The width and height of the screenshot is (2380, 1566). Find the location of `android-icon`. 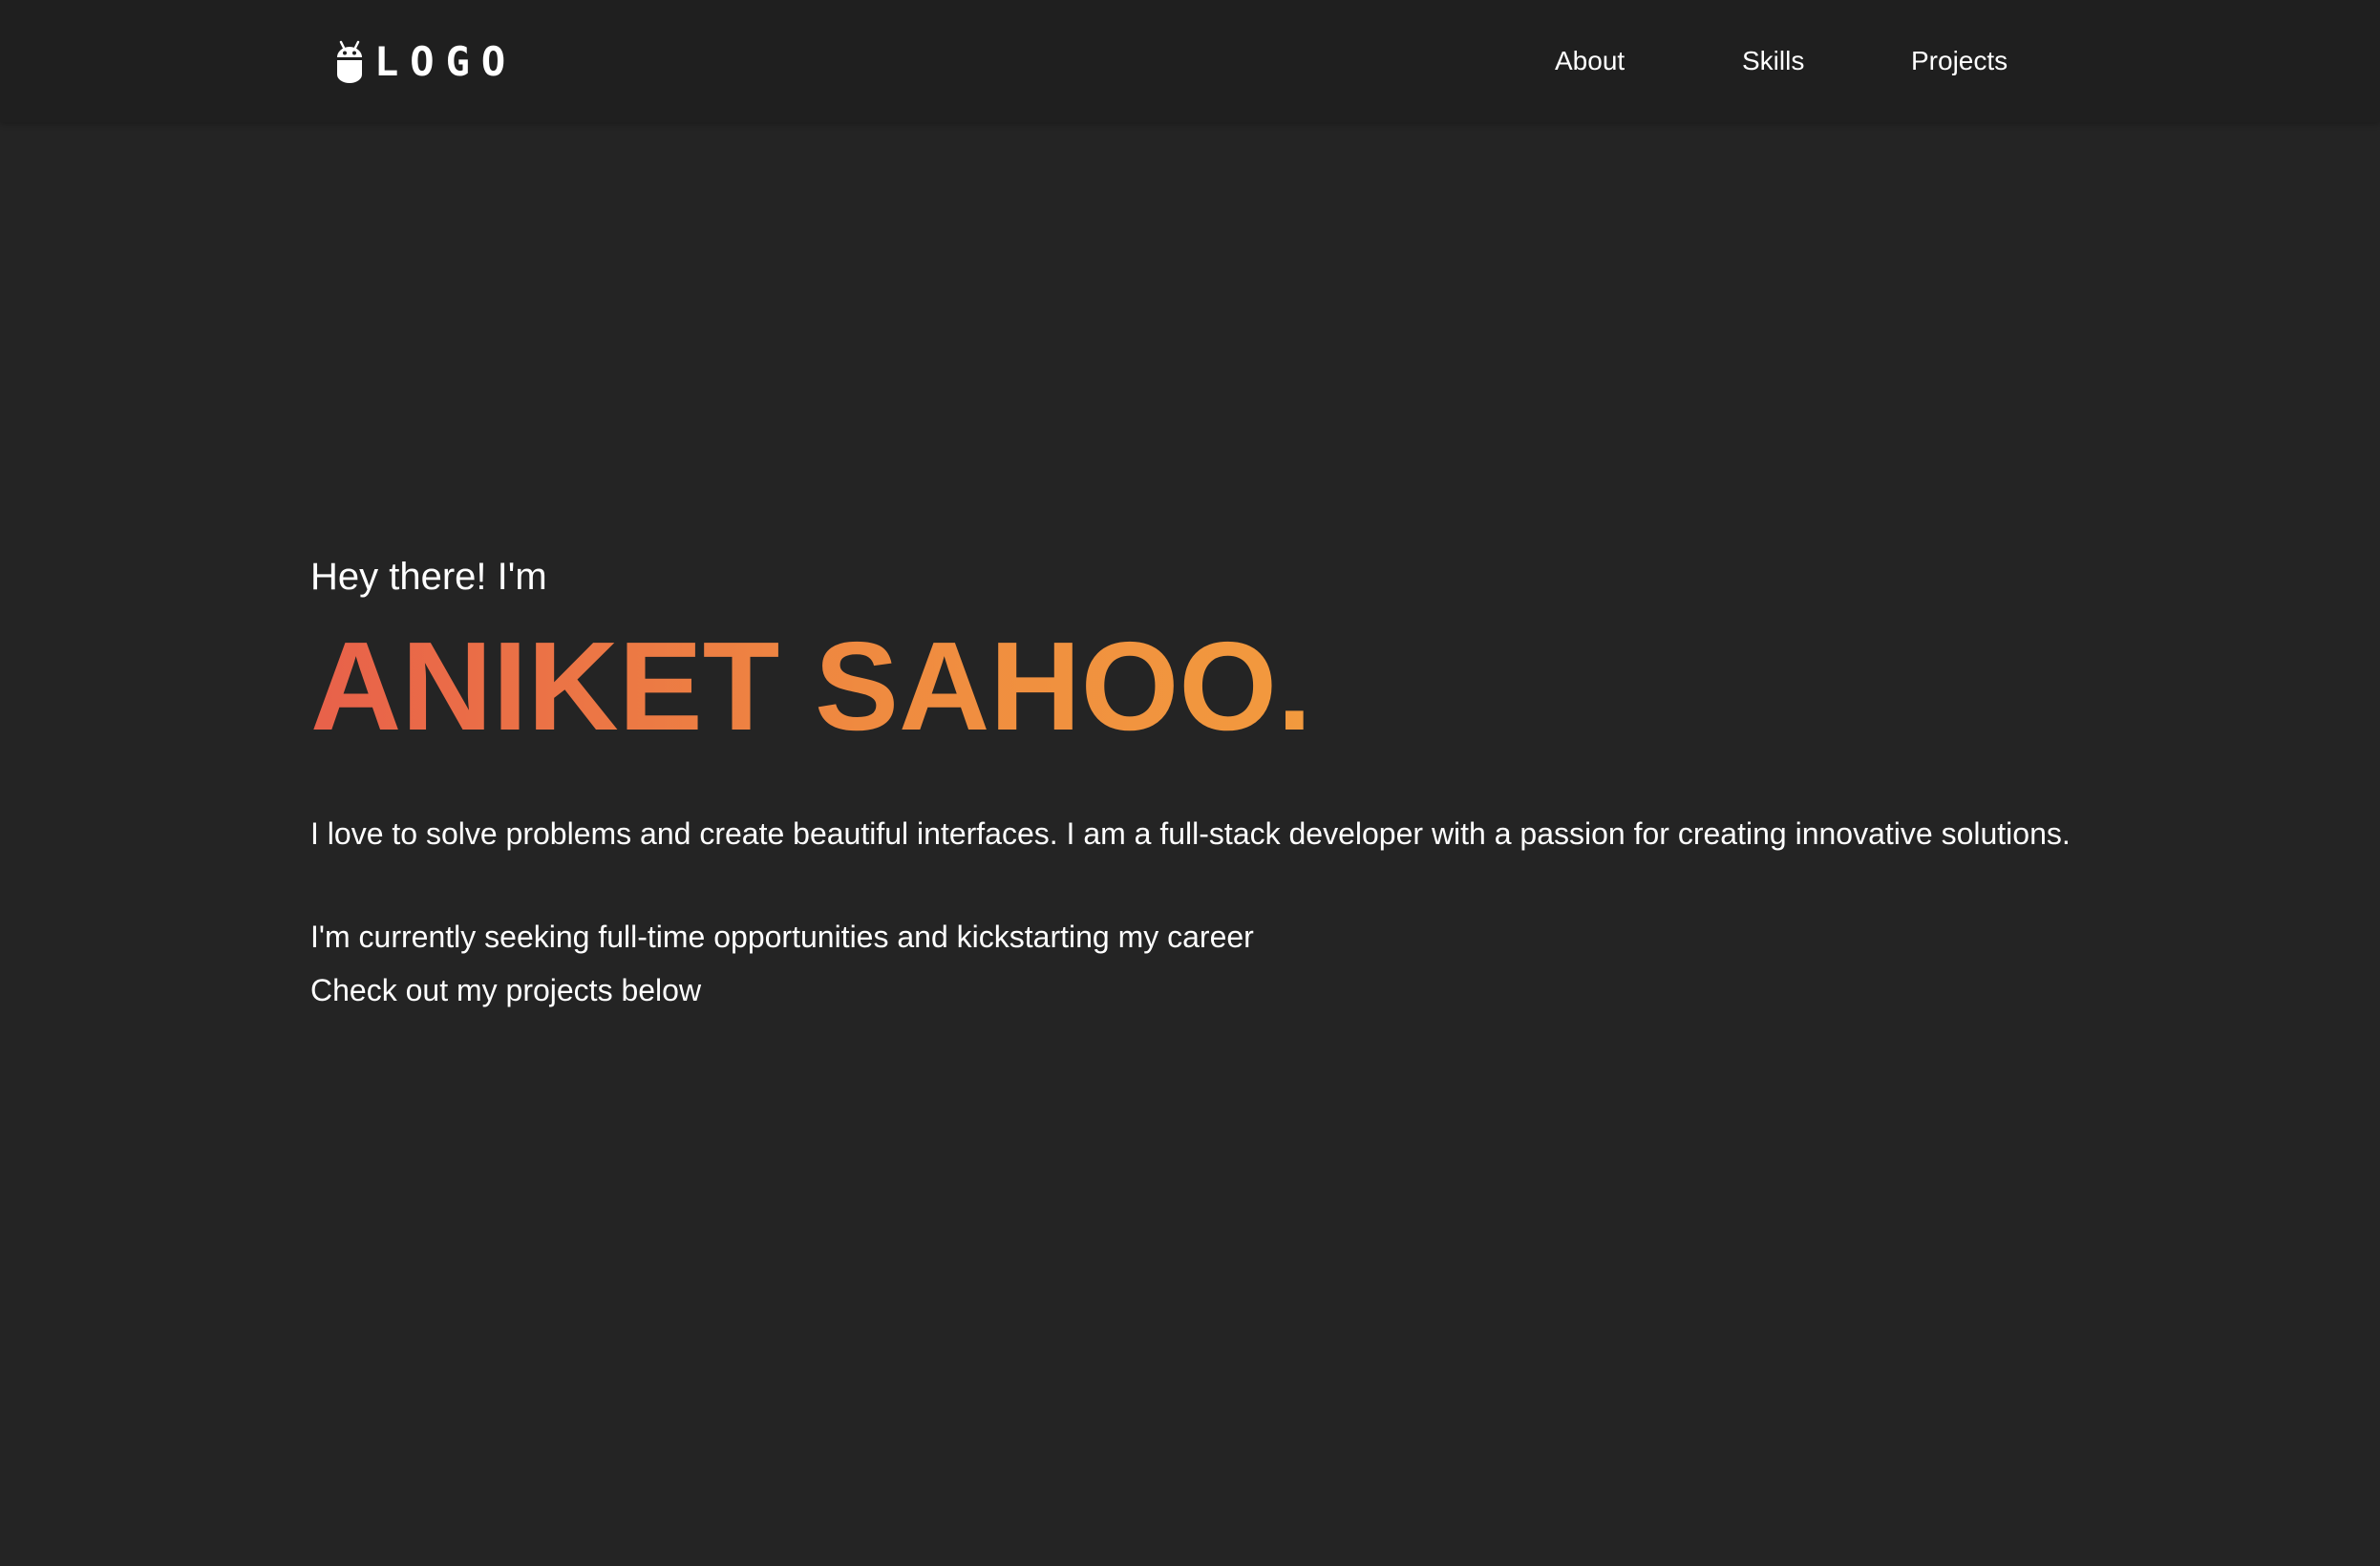

android-icon is located at coordinates (349, 62).